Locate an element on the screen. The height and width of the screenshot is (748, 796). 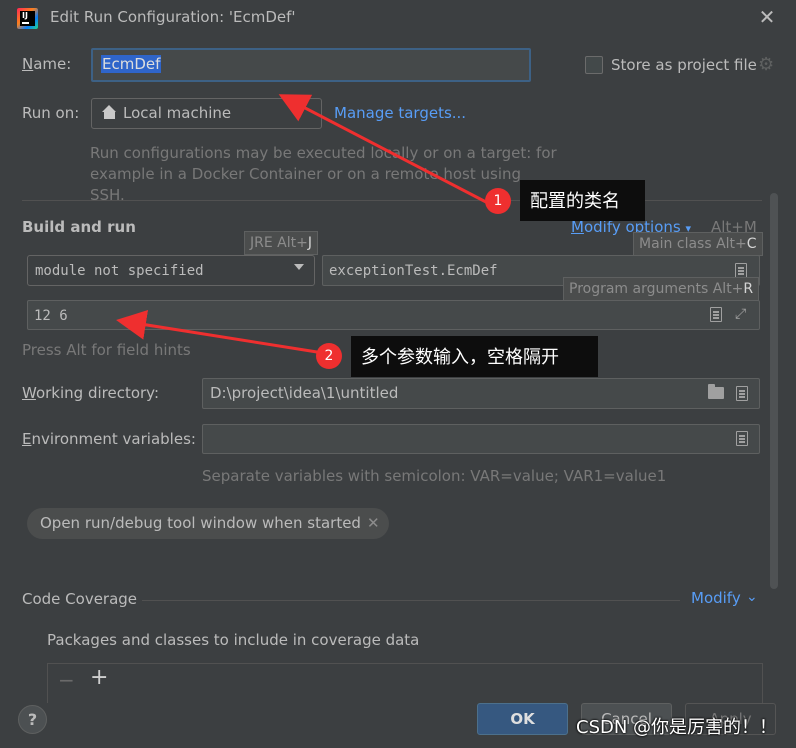
run-on-value: Local machine is located at coordinates (177, 113).